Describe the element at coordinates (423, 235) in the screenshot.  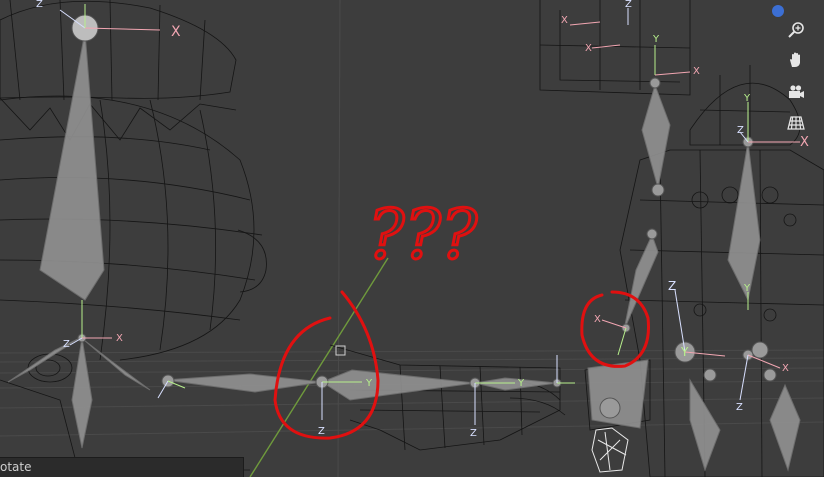
I see `question-marks: ???` at that location.